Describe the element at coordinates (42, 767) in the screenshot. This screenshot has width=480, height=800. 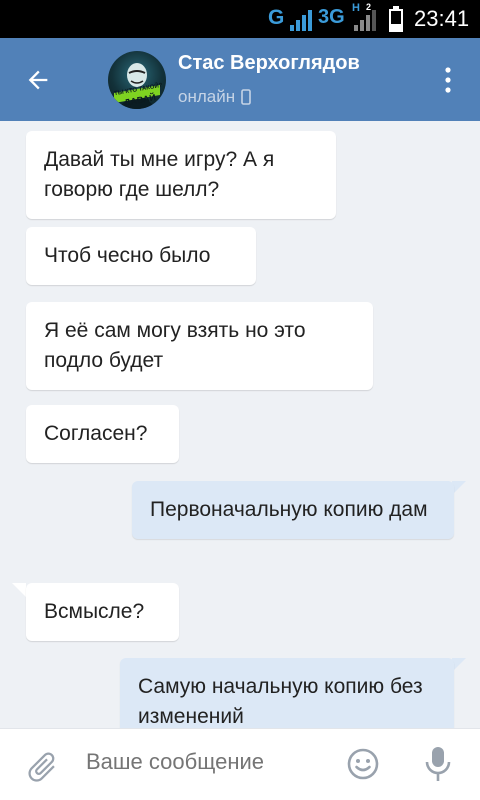
I see `paperclip-icon` at that location.